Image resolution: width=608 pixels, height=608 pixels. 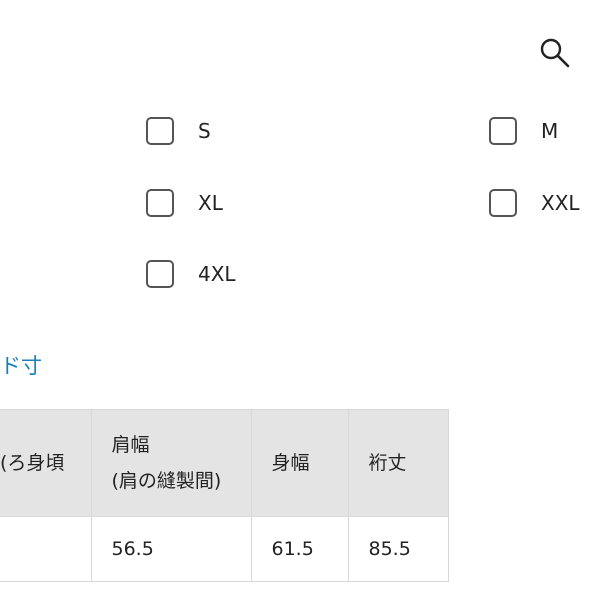 What do you see at coordinates (299, 463) in the screenshot?
I see `header-body-width: 身幅` at bounding box center [299, 463].